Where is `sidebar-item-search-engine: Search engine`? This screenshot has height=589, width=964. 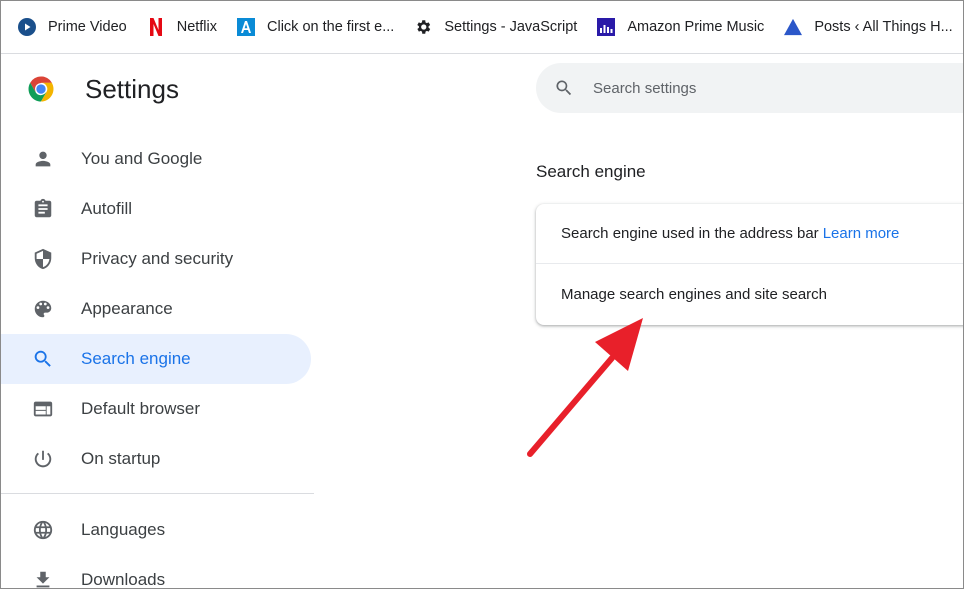 sidebar-item-search-engine: Search engine is located at coordinates (155, 359).